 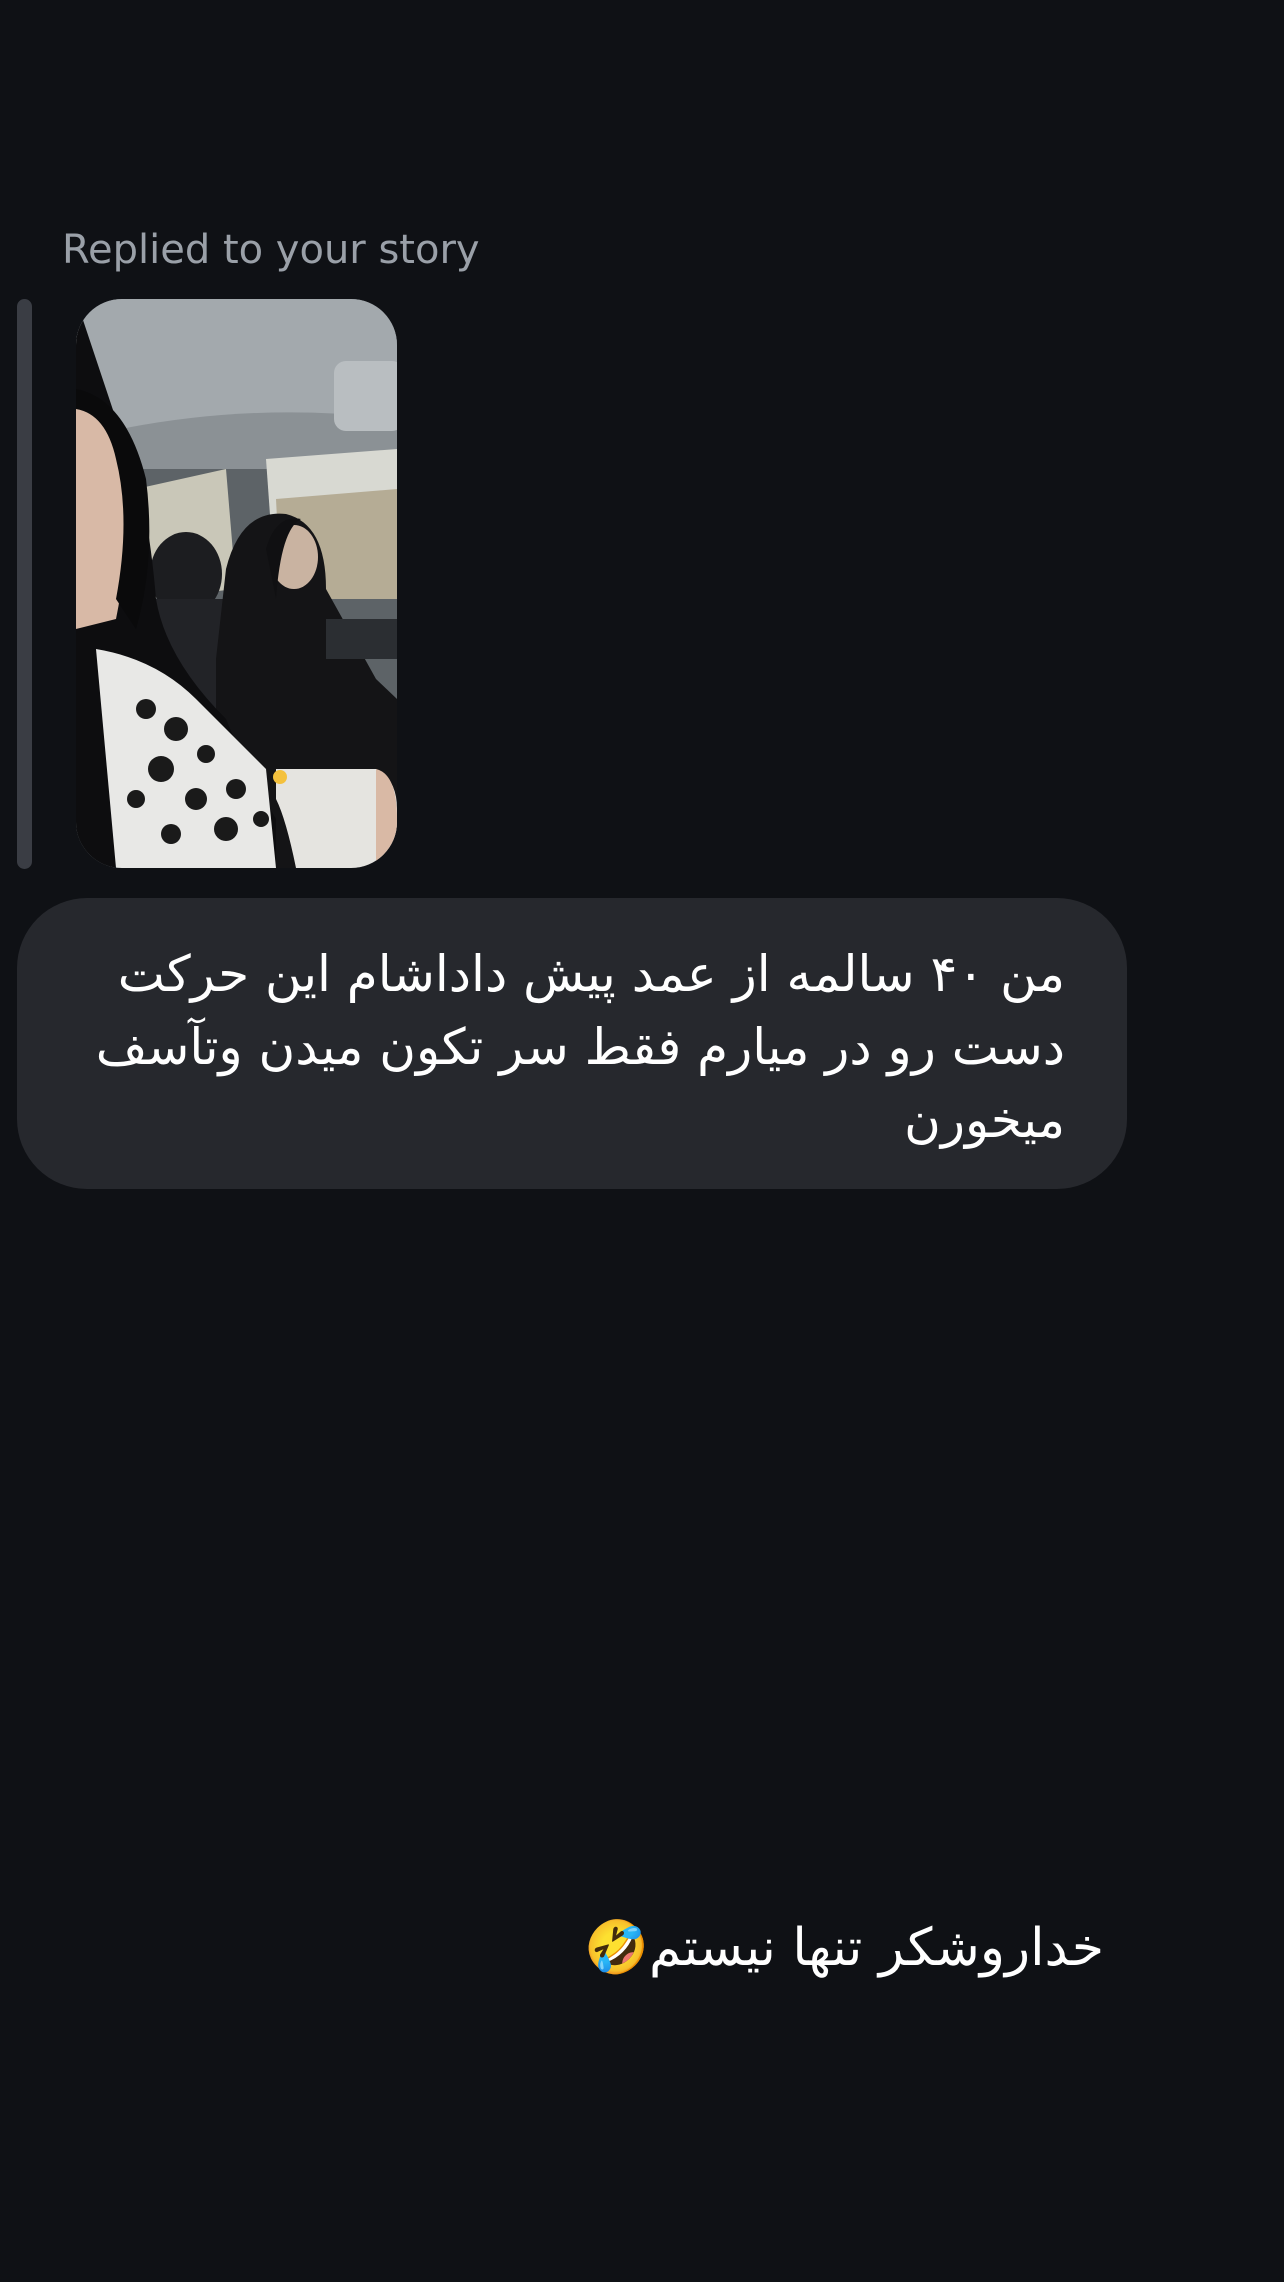 I want to click on story-thumbnail, so click(x=236, y=583).